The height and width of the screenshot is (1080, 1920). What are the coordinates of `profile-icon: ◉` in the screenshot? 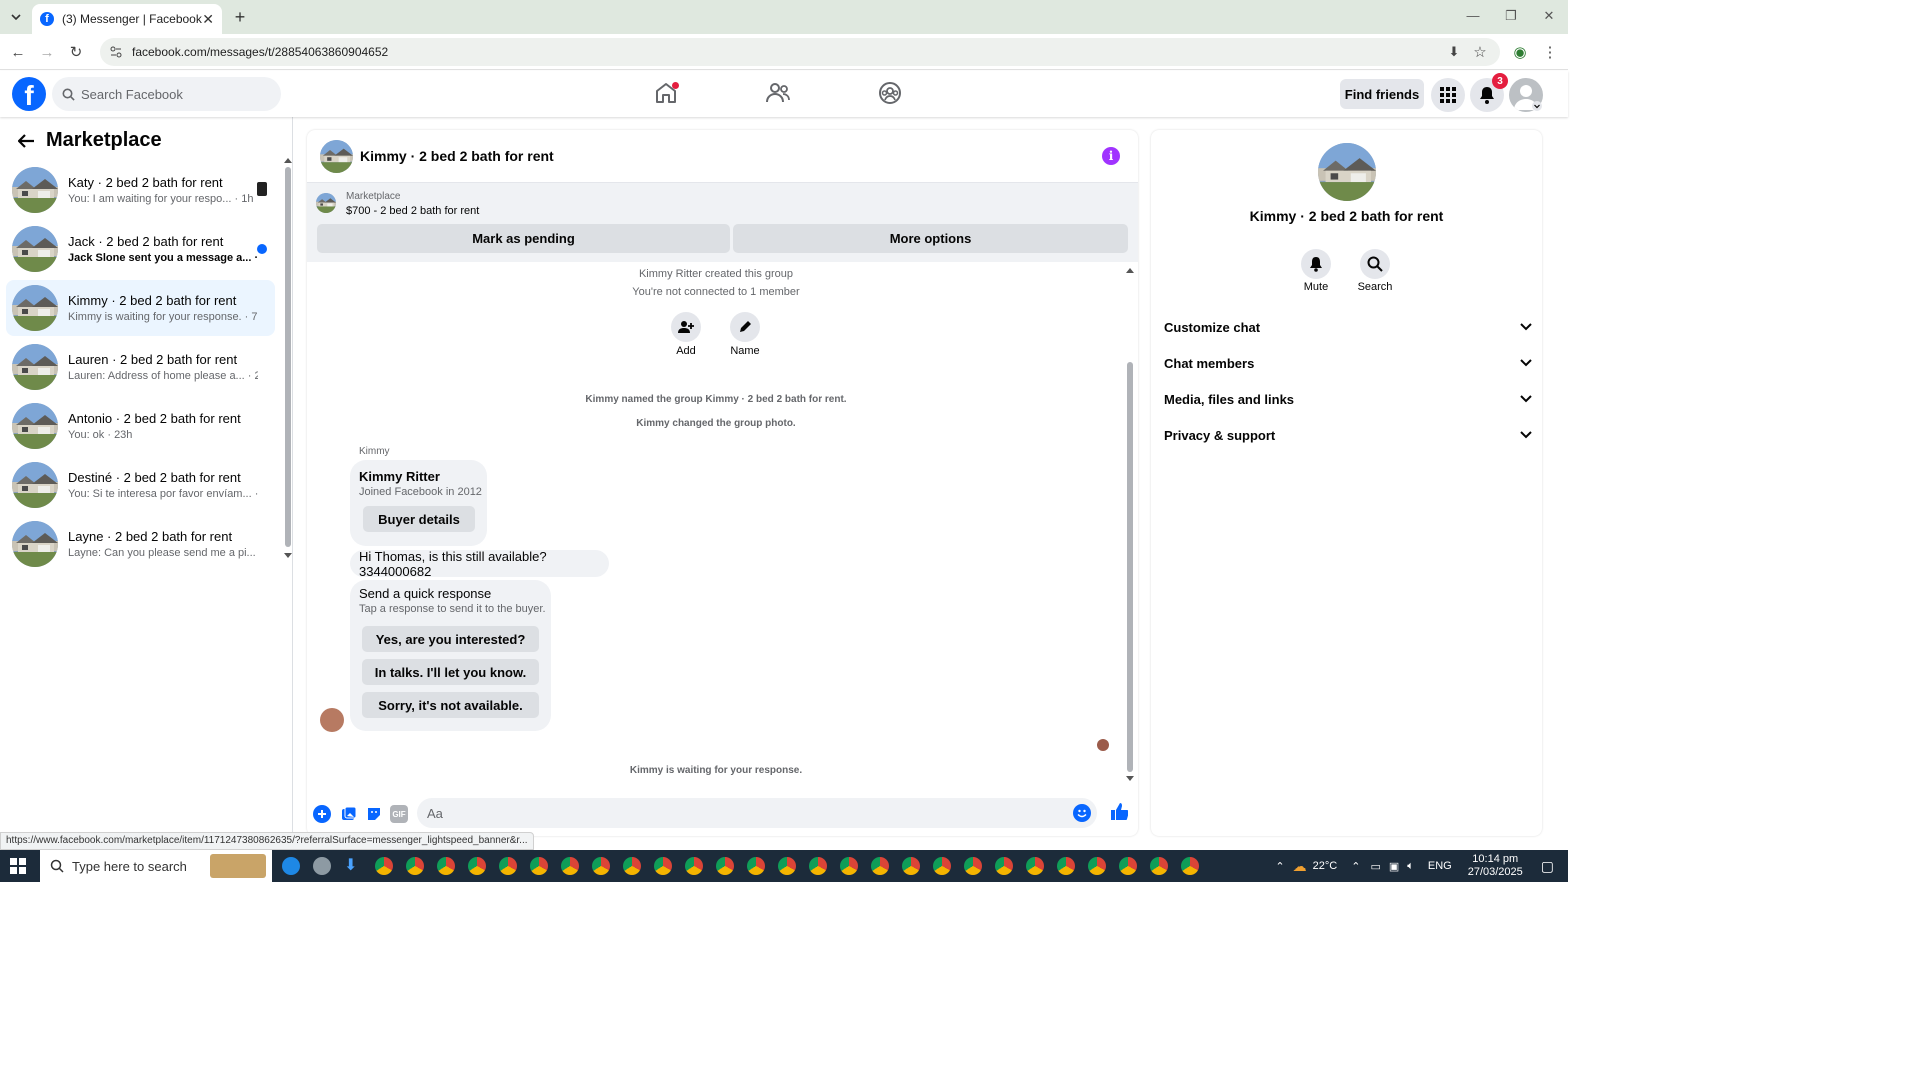 It's located at (1520, 52).